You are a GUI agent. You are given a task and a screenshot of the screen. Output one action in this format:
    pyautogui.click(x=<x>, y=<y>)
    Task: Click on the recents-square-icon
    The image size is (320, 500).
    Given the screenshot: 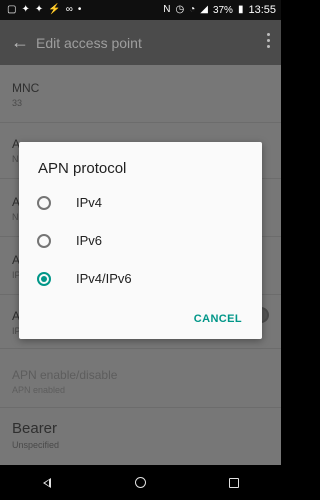 What is the action you would take?
    pyautogui.click(x=234, y=482)
    